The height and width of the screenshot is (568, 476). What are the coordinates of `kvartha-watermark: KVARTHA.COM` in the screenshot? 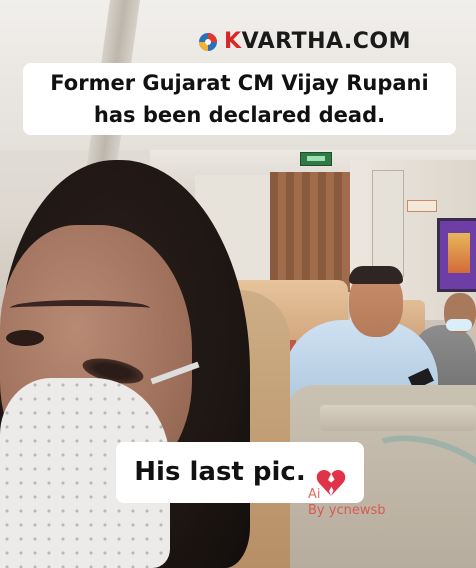 It's located at (304, 42).